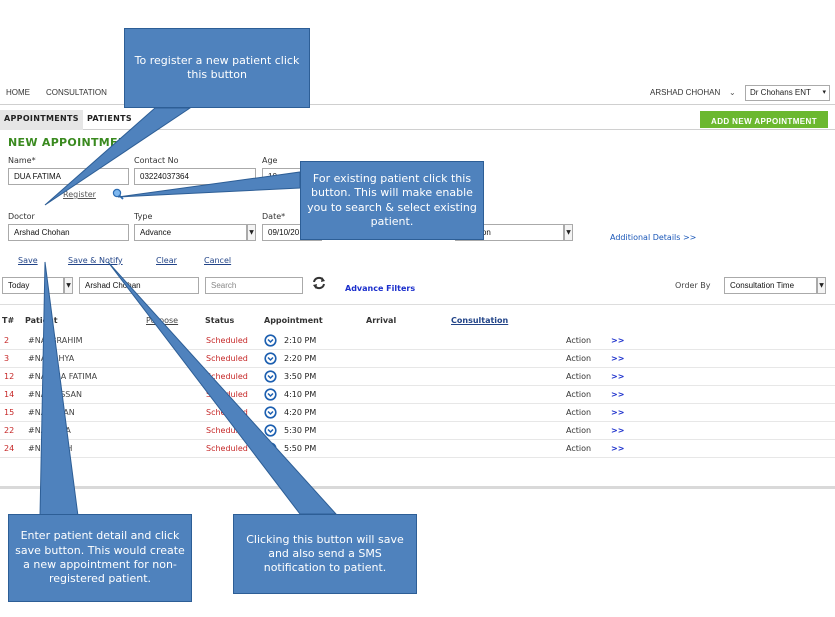 Image resolution: width=835 pixels, height=617 pixels. What do you see at coordinates (417, 431) in the screenshot?
I see `table-row: 22 #NA ANSA Scheduled 5:30 PM Action >>` at bounding box center [417, 431].